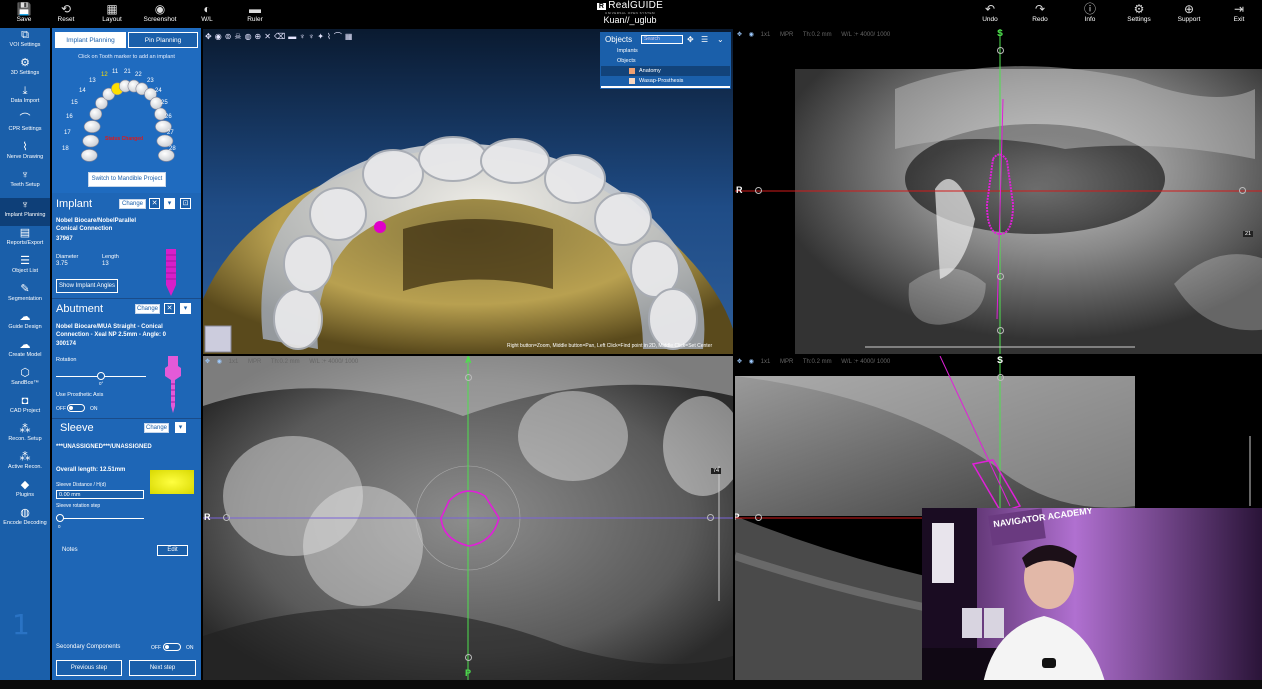  I want to click on sidebar-item-data-import: ⤓ Data Import, so click(25, 98).